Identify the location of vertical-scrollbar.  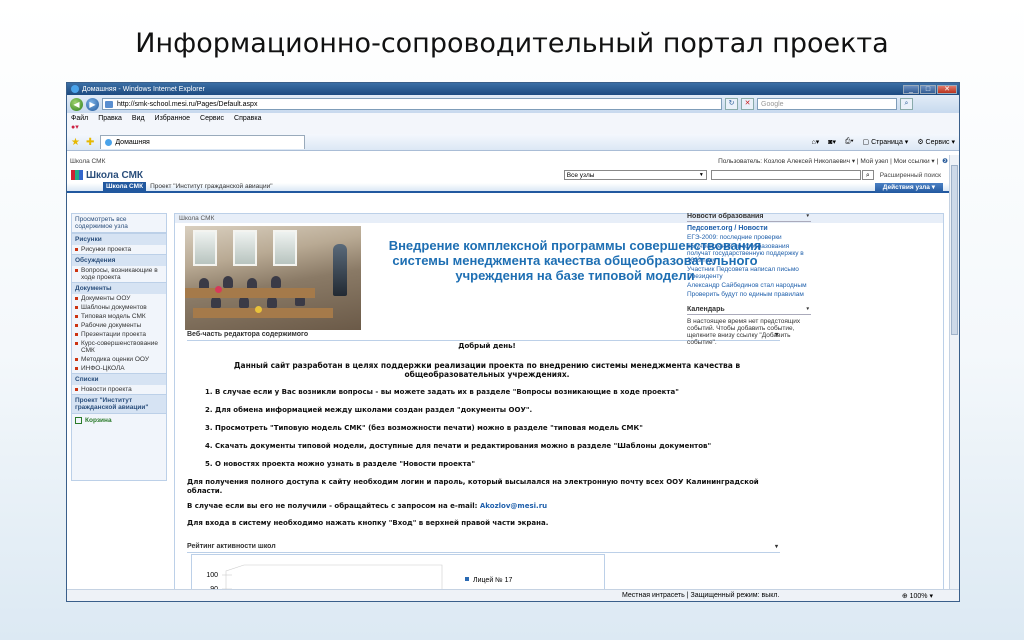
(954, 373).